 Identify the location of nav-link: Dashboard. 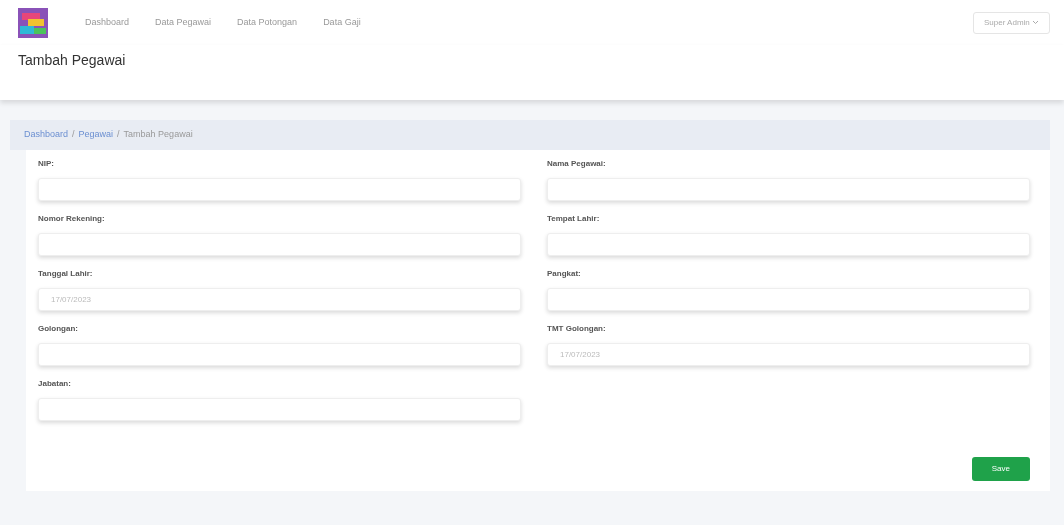
(107, 22).